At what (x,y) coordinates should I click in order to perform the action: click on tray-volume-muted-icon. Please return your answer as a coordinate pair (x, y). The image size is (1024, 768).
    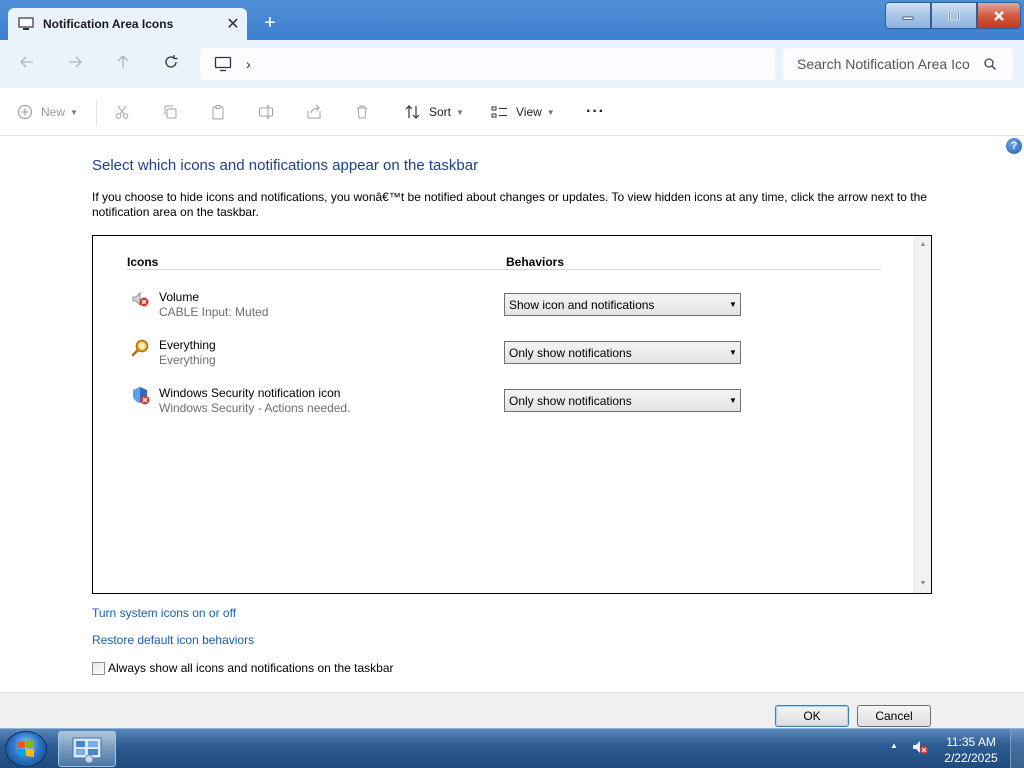
    Looking at the image, I should click on (920, 749).